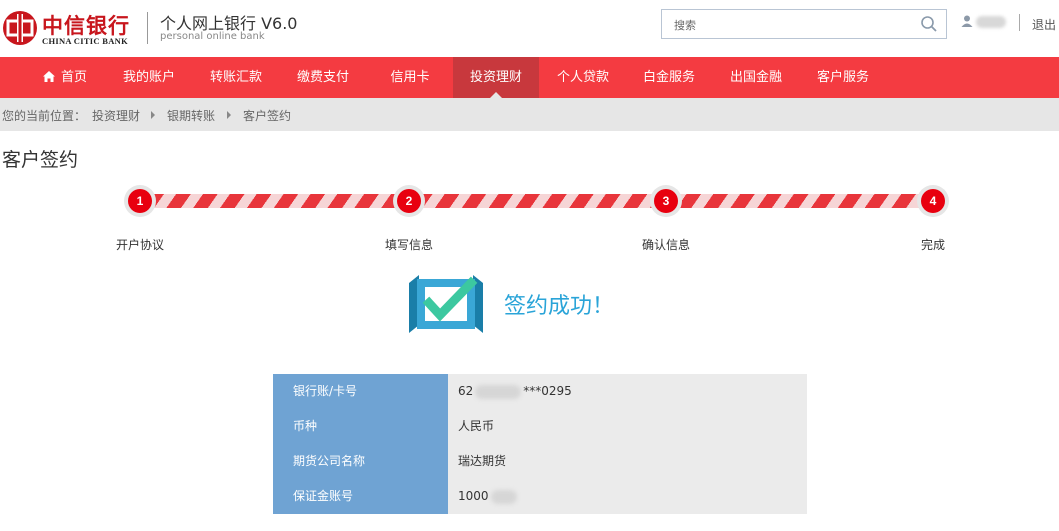  Describe the element at coordinates (20, 28) in the screenshot. I see `citic-emblem-icon` at that location.